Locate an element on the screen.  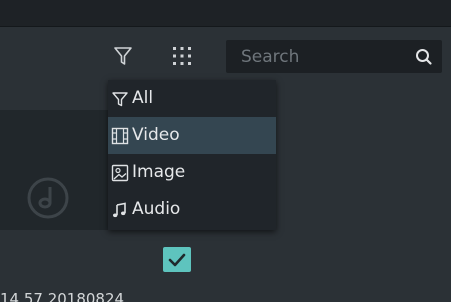
menu-item-label: All is located at coordinates (143, 98).